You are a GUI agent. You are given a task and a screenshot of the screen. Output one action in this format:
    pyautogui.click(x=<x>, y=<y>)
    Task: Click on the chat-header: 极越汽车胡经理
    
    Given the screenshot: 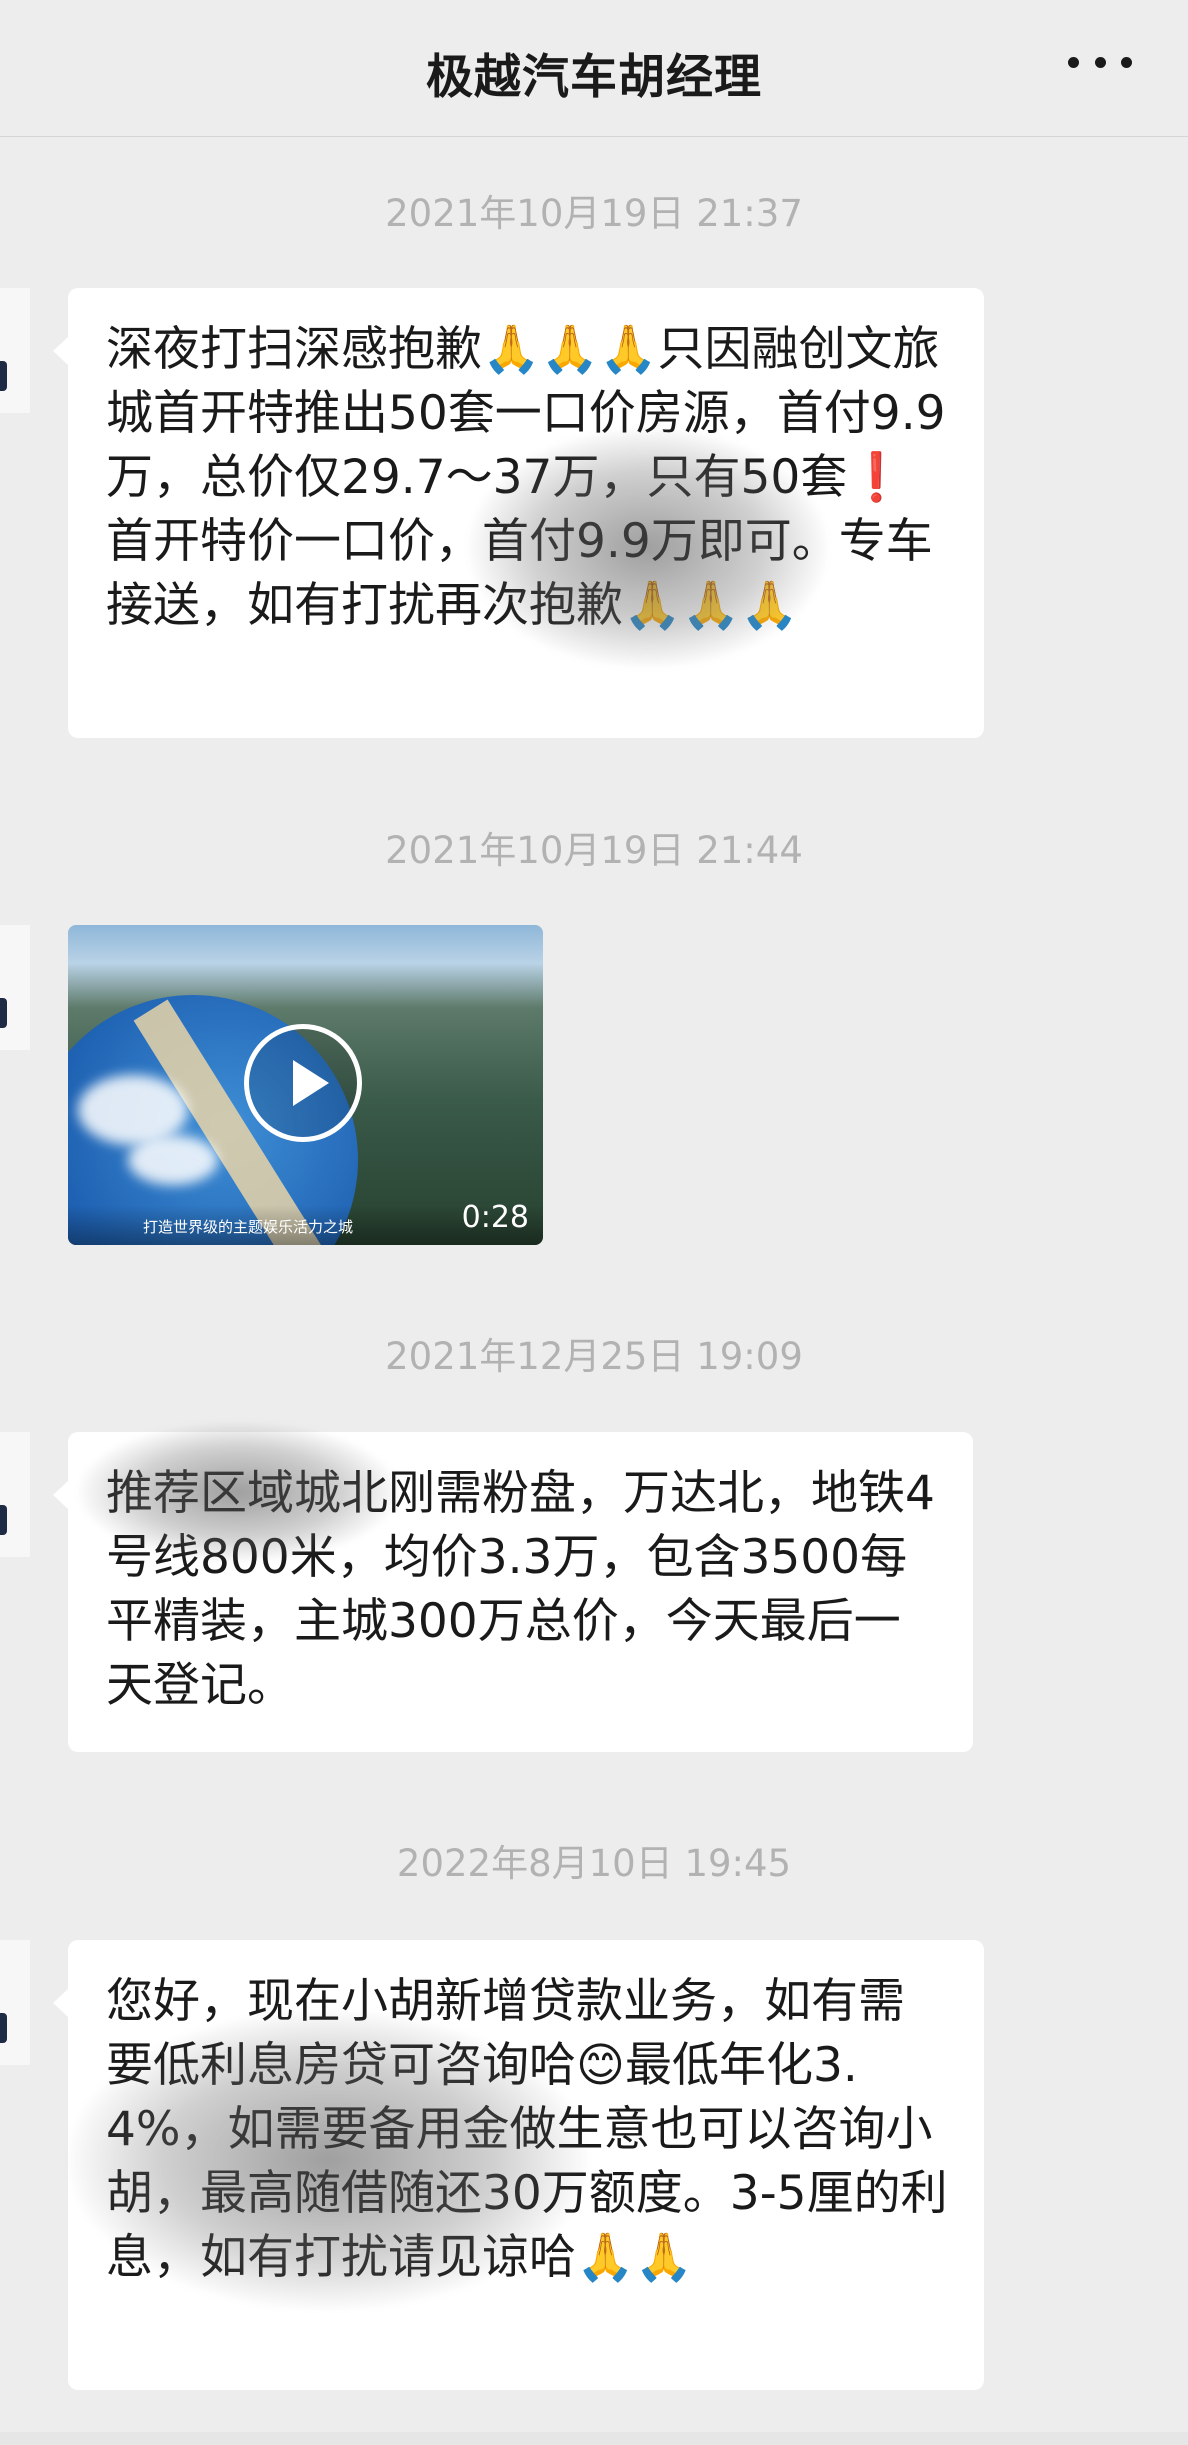 What is the action you would take?
    pyautogui.click(x=594, y=68)
    